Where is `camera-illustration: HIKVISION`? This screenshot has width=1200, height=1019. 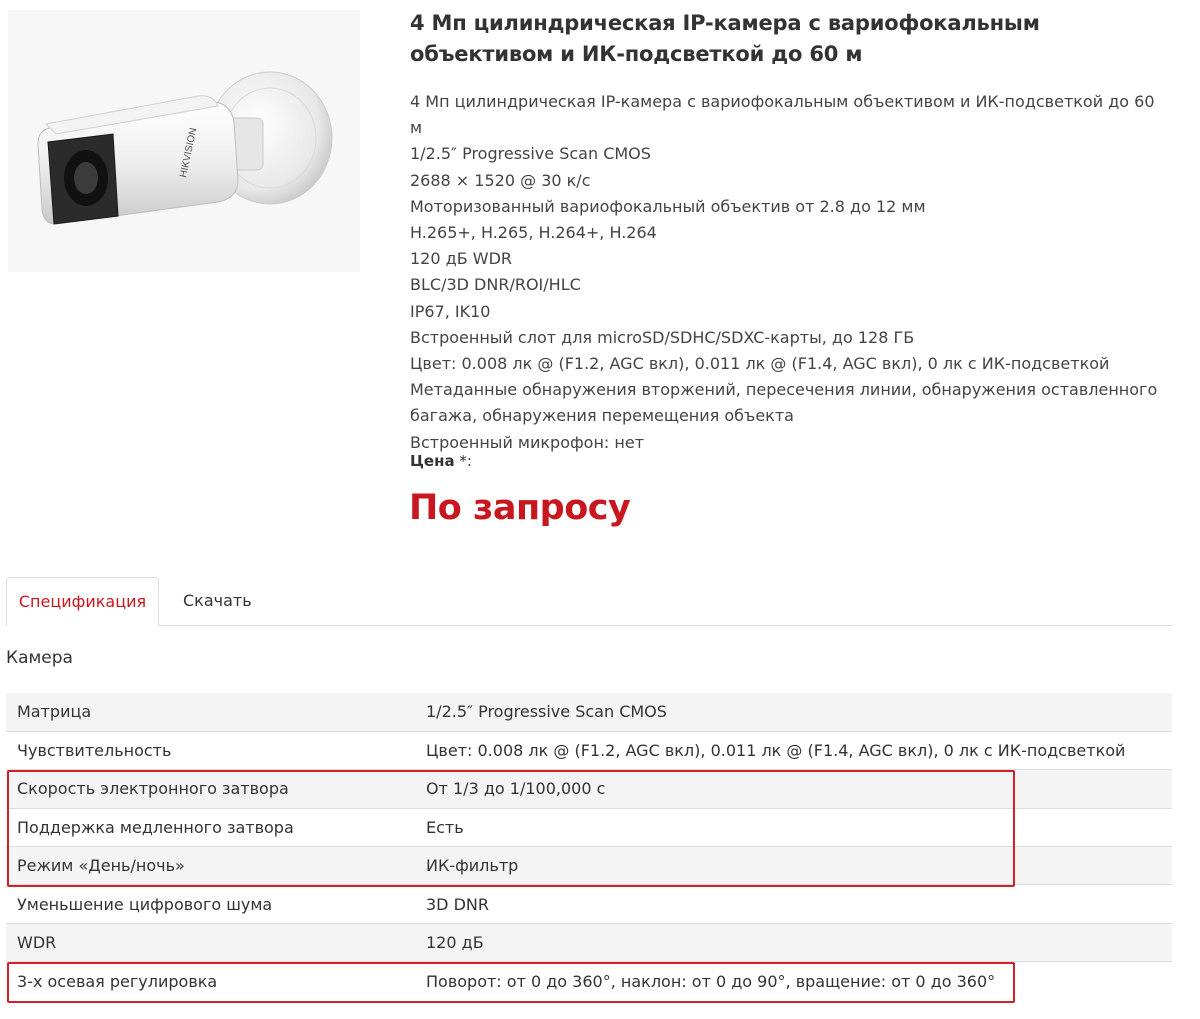 camera-illustration: HIKVISION is located at coordinates (185, 148).